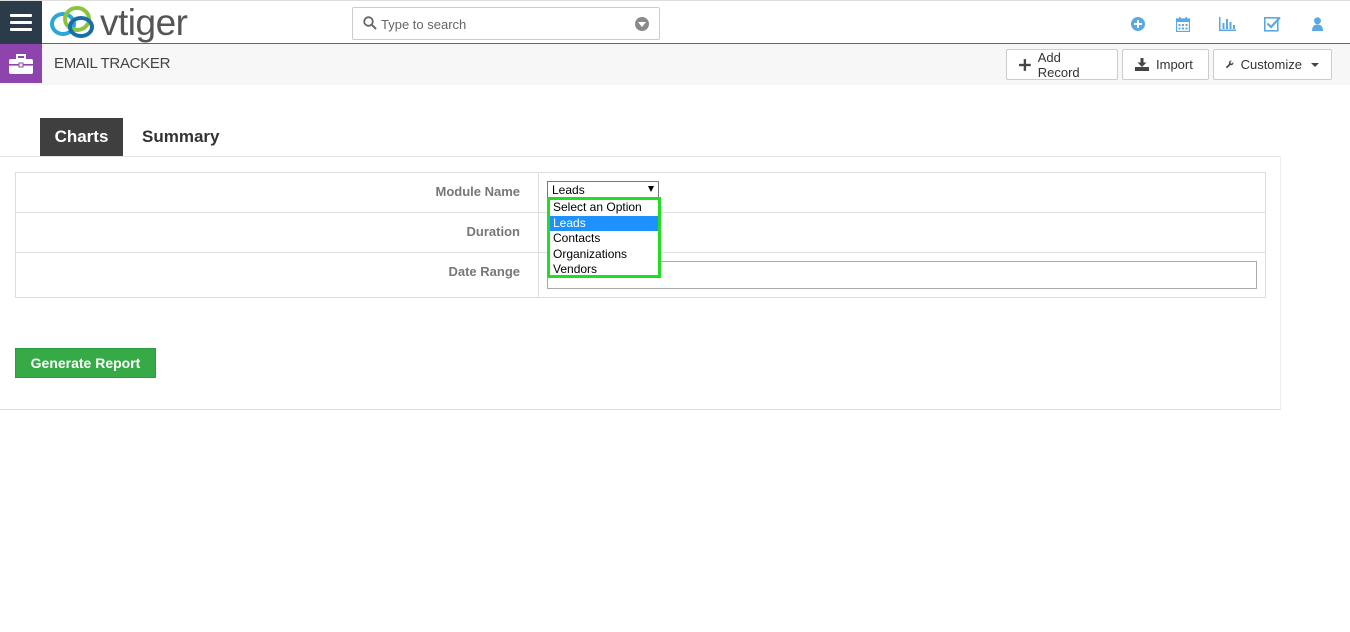 The height and width of the screenshot is (632, 1350). Describe the element at coordinates (604, 223) in the screenshot. I see `option-leads: Leads` at that location.